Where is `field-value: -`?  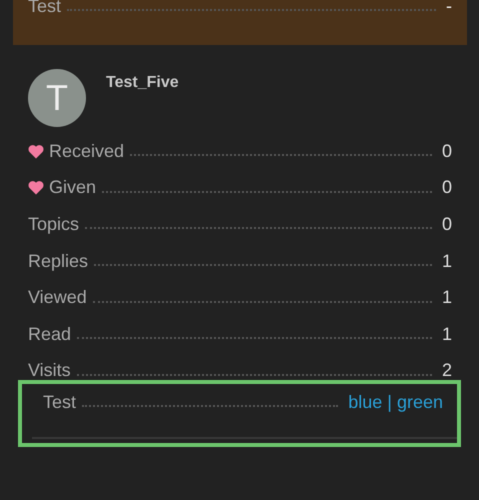 field-value: - is located at coordinates (449, 8).